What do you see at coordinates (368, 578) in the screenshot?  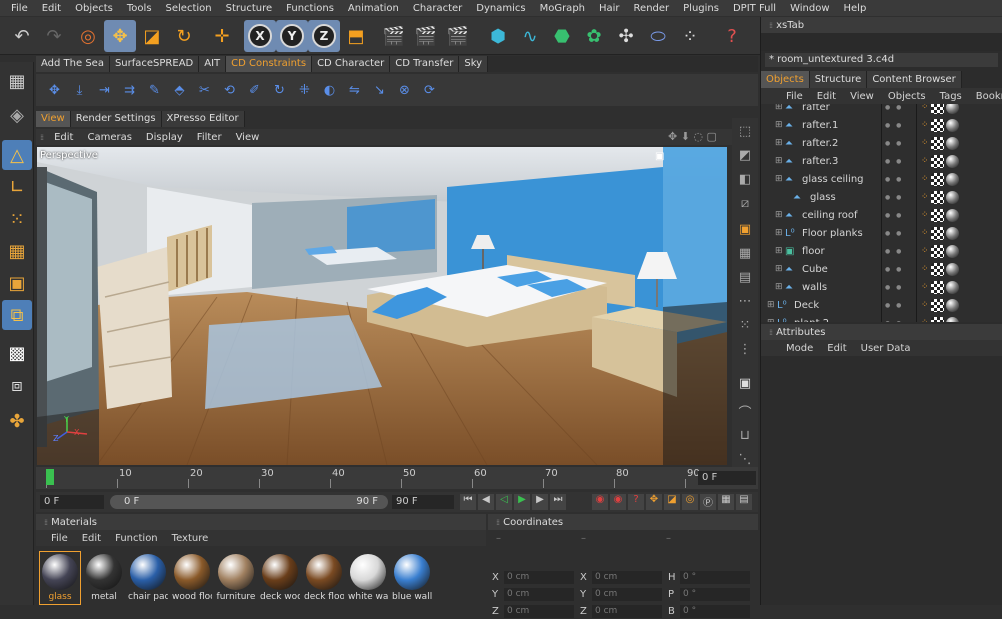 I see `material-swatch: white wall` at bounding box center [368, 578].